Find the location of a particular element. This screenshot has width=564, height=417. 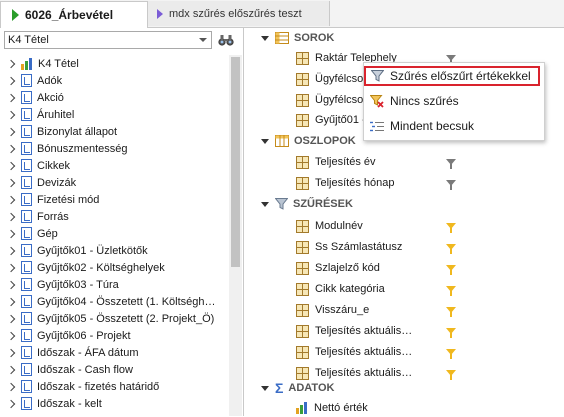

tree-item: Cikkek is located at coordinates (35, 165).